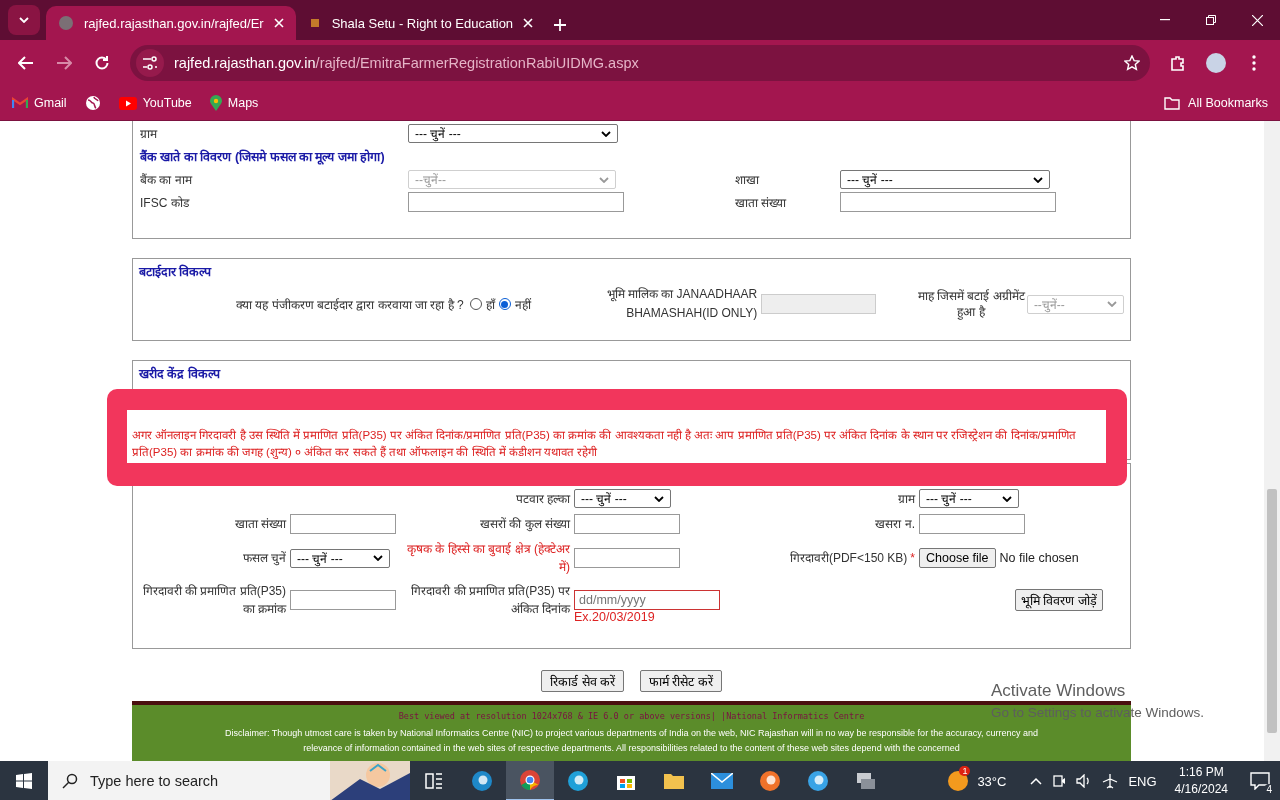  What do you see at coordinates (180, 373) in the screenshot?
I see `section-title: खरीद केंद्र विकल्प` at bounding box center [180, 373].